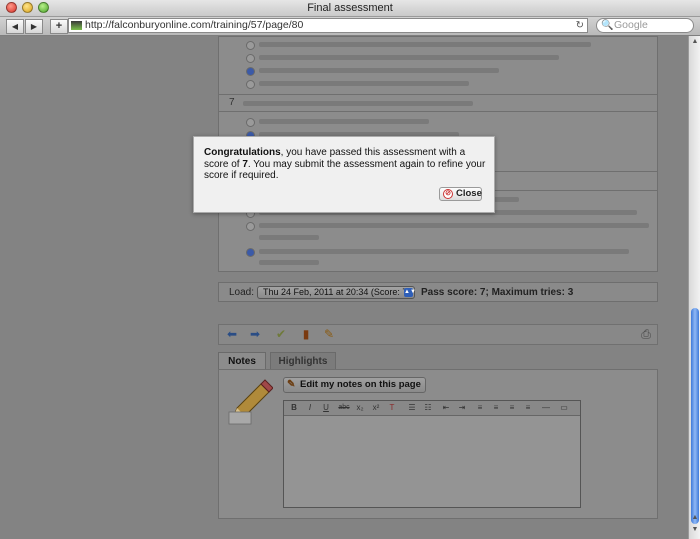  I want to click on site-favicon-icon, so click(76, 25).